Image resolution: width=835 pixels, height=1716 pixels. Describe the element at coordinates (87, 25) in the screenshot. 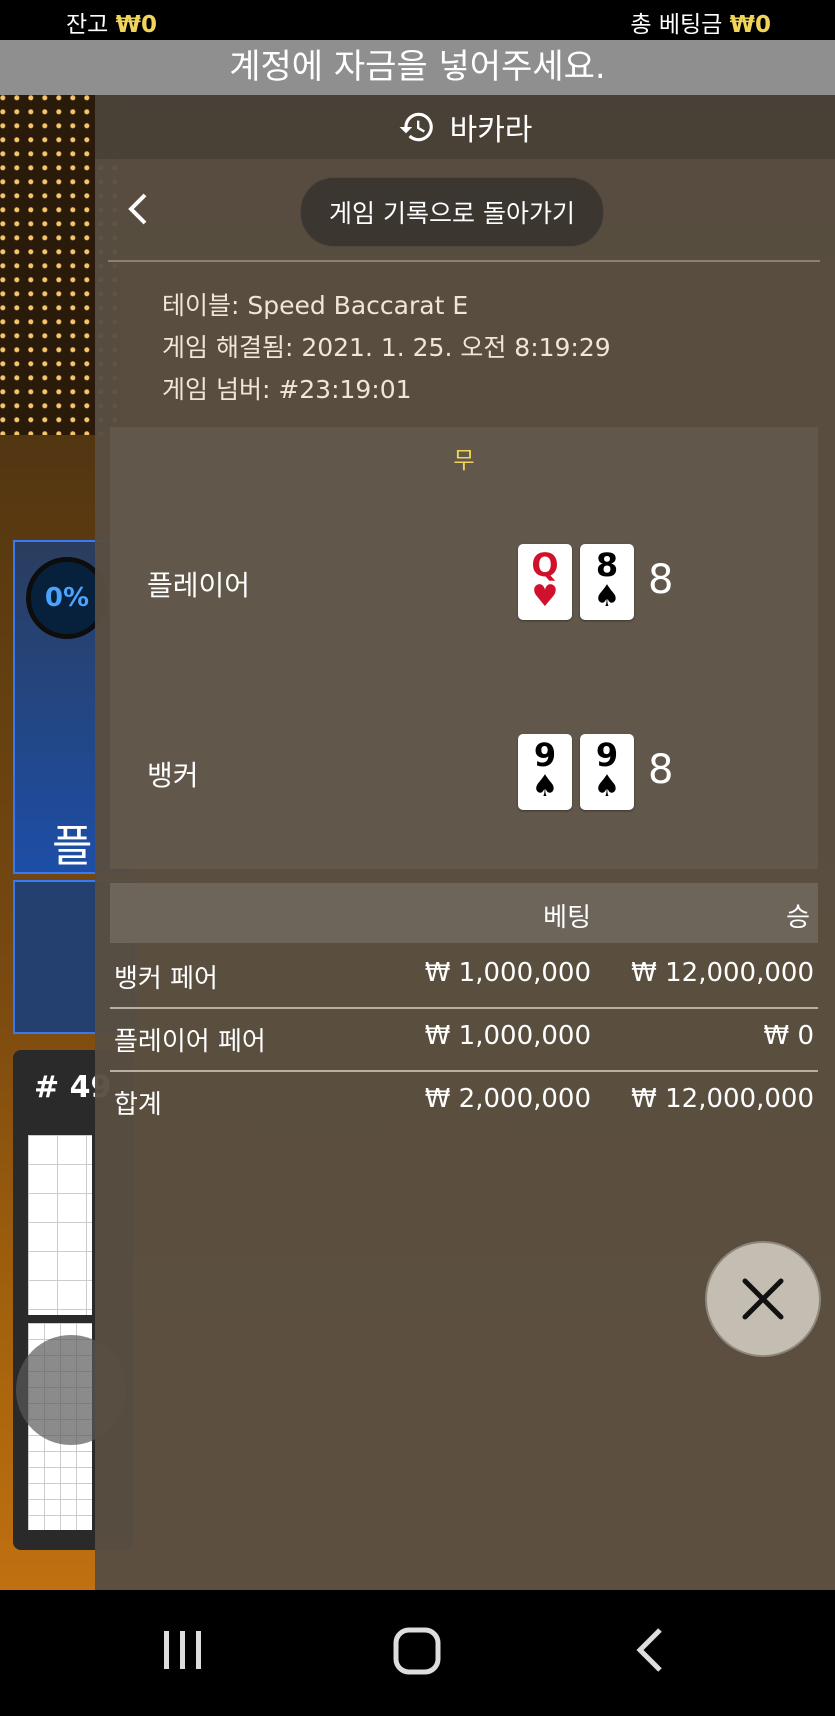

I see `balance-label: 잔고` at that location.